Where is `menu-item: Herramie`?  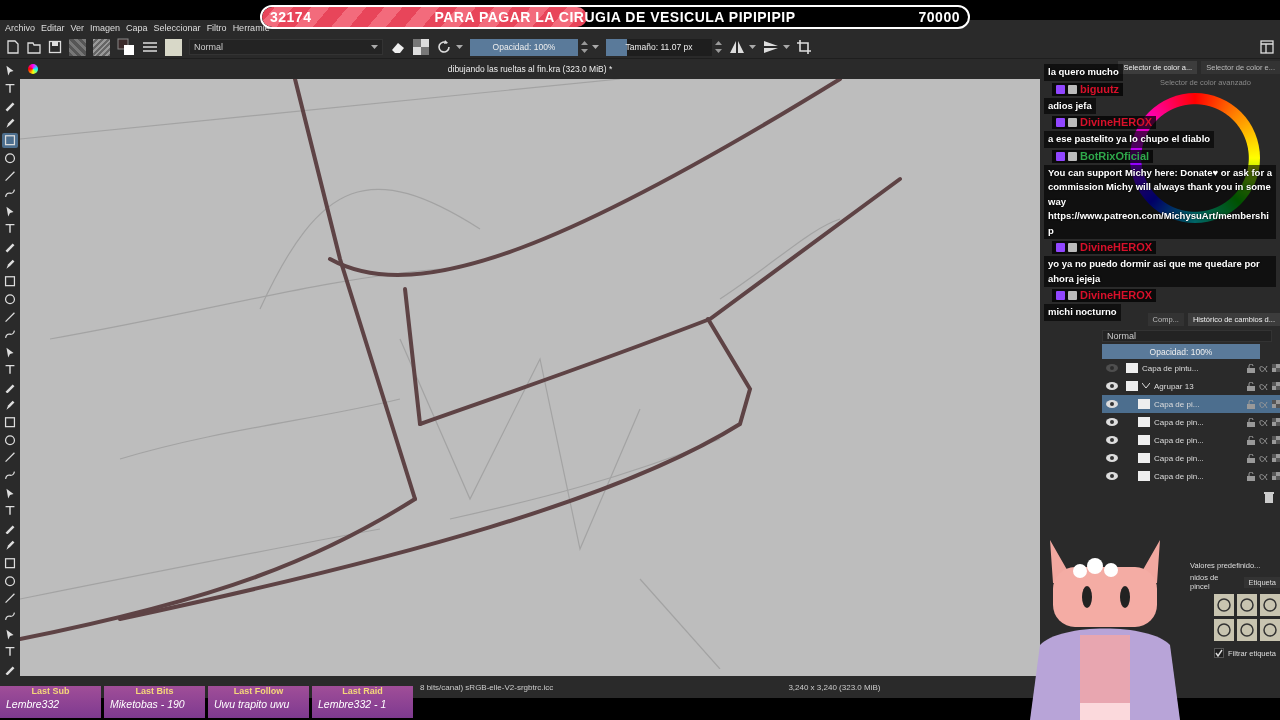 menu-item: Herramie is located at coordinates (251, 28).